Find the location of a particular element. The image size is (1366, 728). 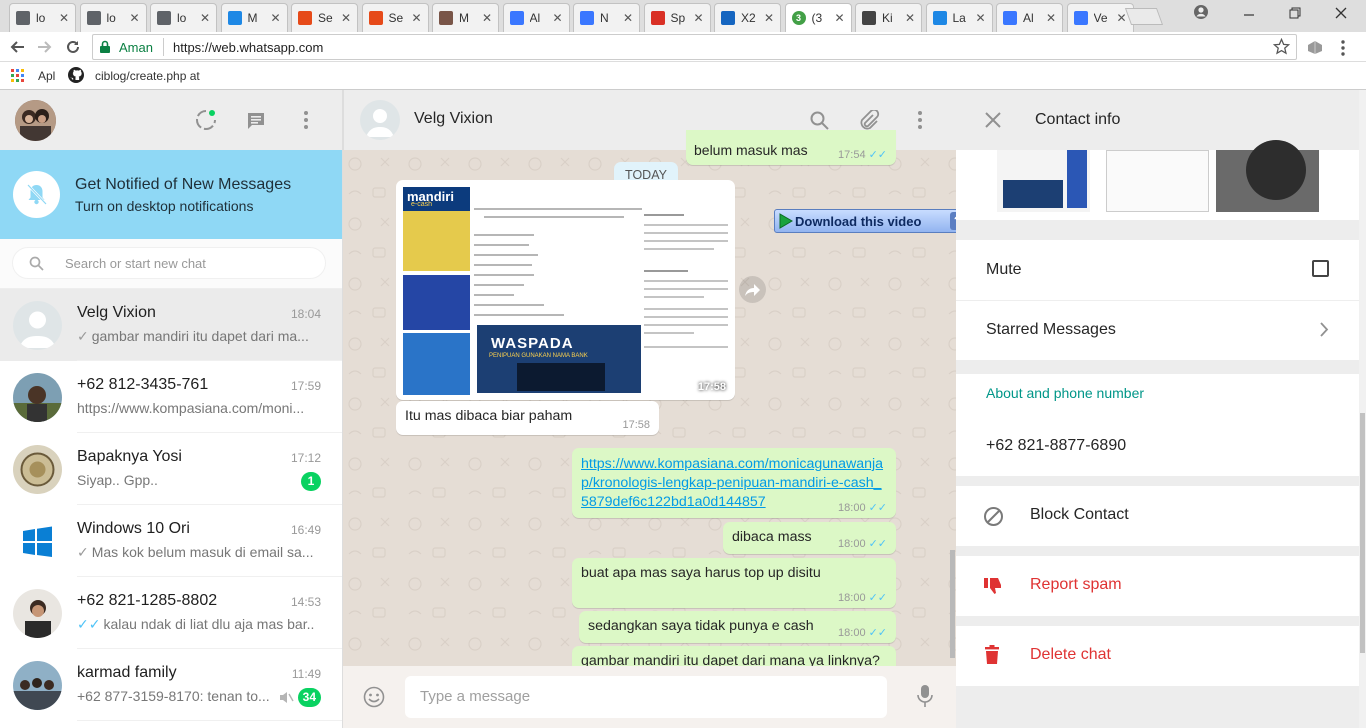

url-text: https://web.whatsapp.com is located at coordinates (248, 47).